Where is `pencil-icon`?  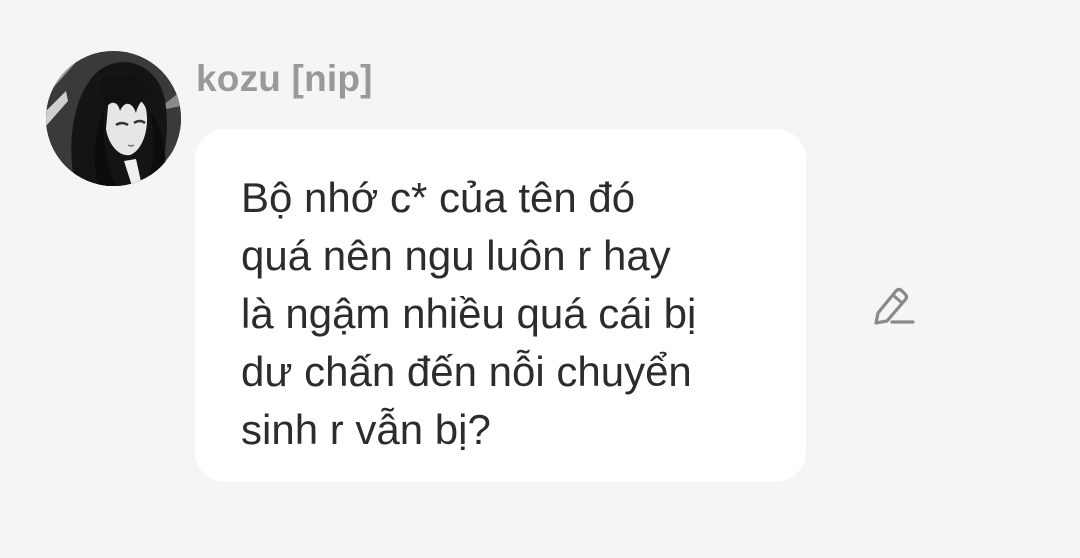
pencil-icon is located at coordinates (892, 305).